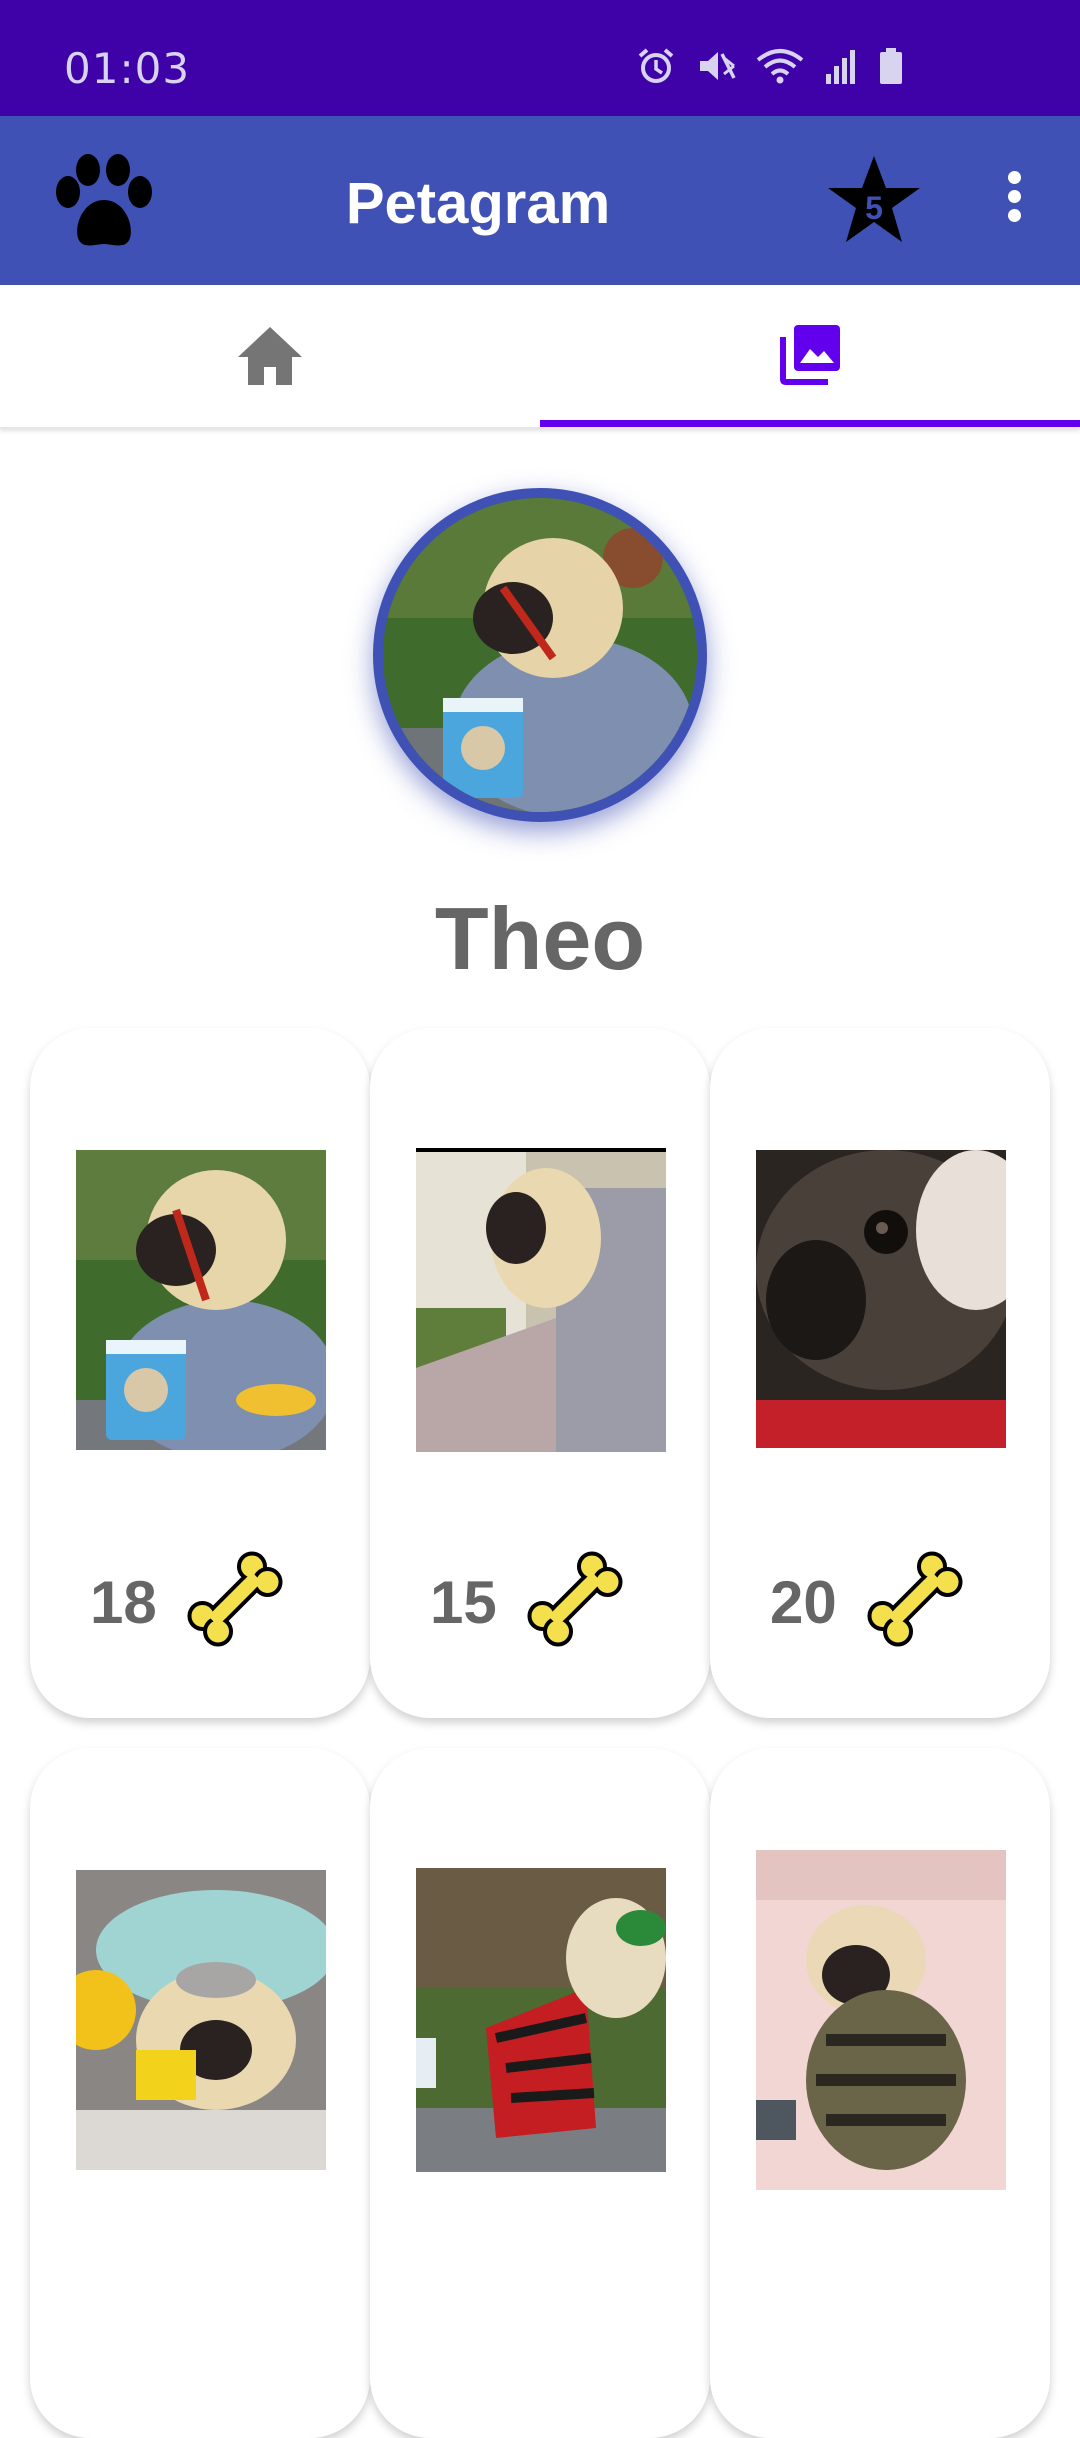  What do you see at coordinates (803, 1602) in the screenshot?
I see `photo-rating: 20` at bounding box center [803, 1602].